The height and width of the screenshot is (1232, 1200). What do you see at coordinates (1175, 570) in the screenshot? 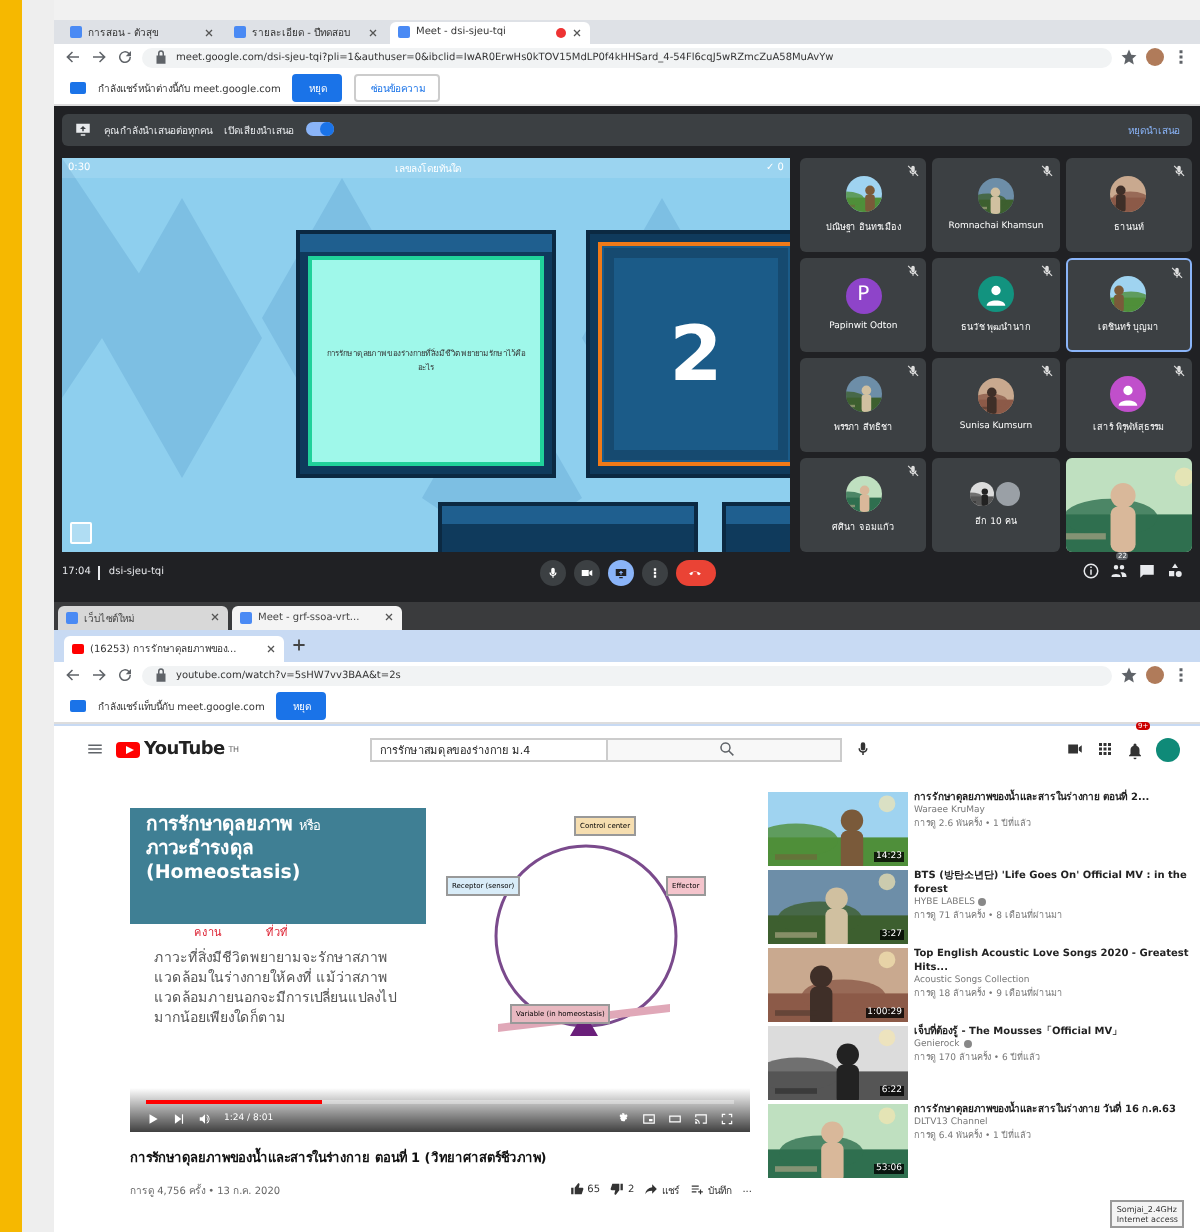
I see `activities-icon` at bounding box center [1175, 570].